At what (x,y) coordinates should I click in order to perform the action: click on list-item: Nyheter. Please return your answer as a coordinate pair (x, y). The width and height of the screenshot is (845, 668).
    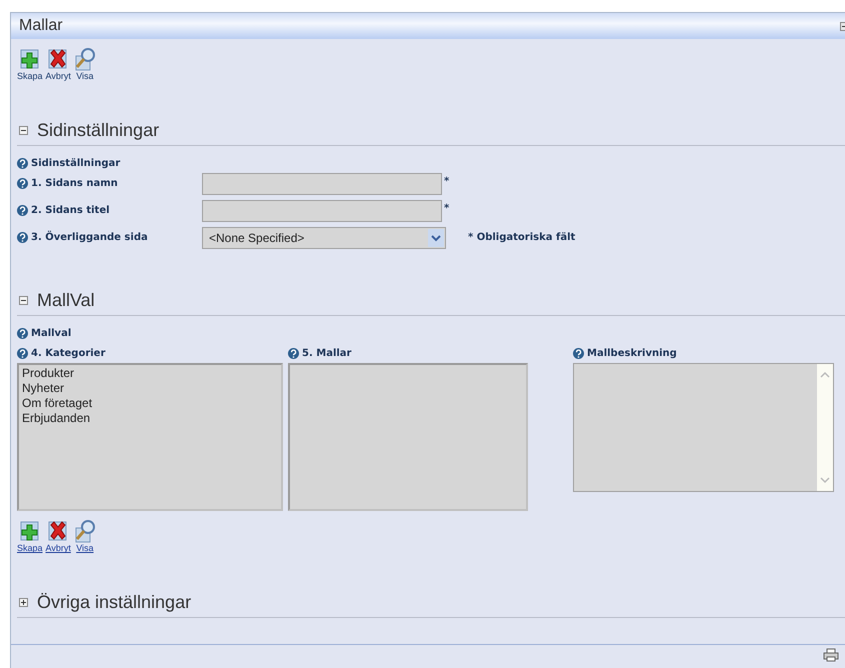
    Looking at the image, I should click on (150, 388).